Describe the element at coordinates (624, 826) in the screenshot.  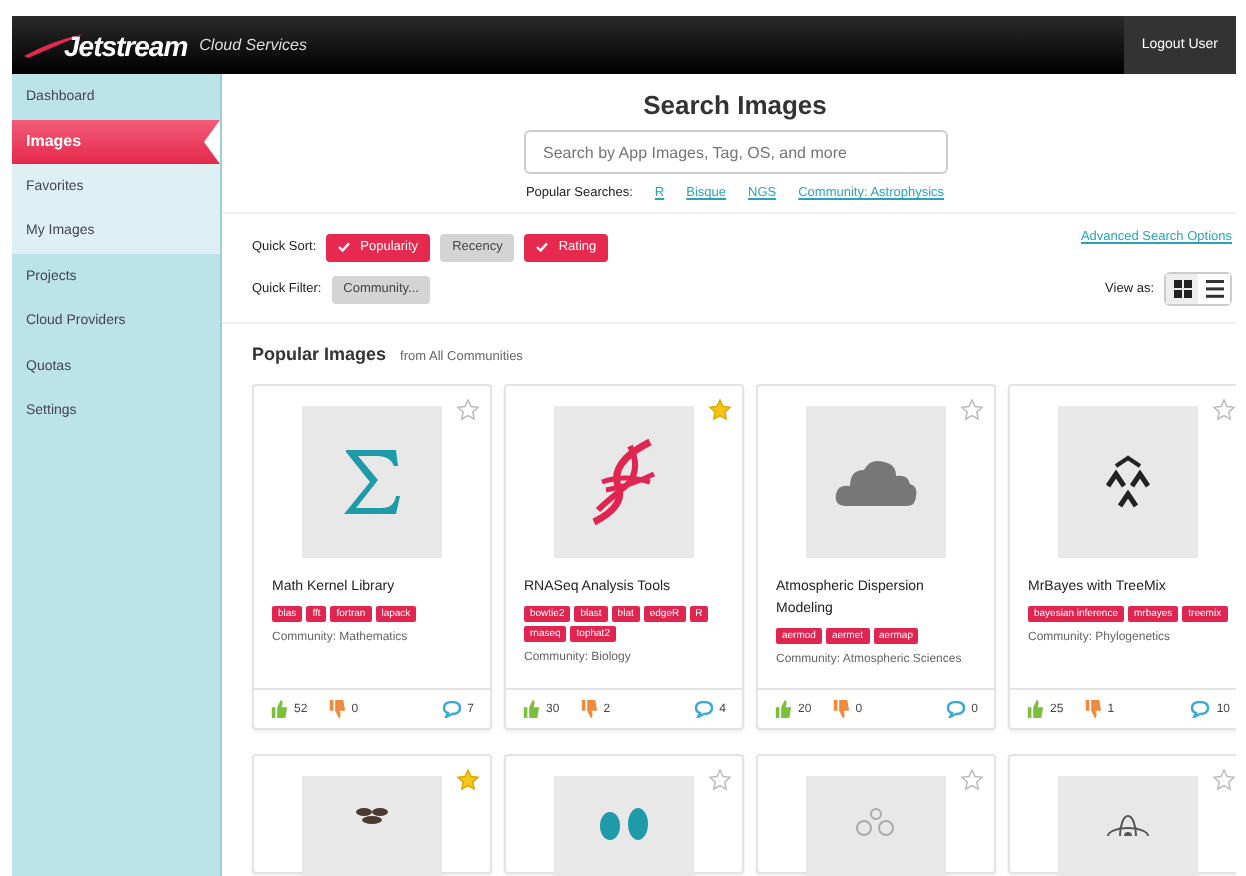
I see `drops-icon` at that location.